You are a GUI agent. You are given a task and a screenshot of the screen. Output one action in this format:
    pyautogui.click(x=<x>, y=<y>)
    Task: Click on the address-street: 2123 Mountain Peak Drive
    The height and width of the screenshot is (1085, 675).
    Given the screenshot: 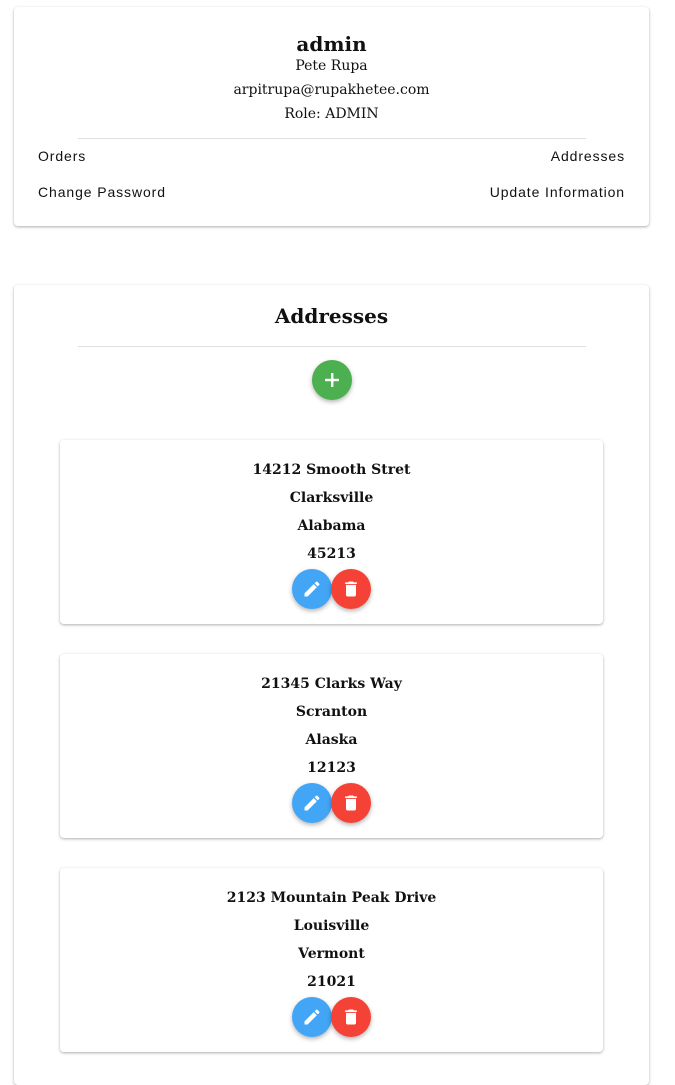 What is the action you would take?
    pyautogui.click(x=331, y=898)
    